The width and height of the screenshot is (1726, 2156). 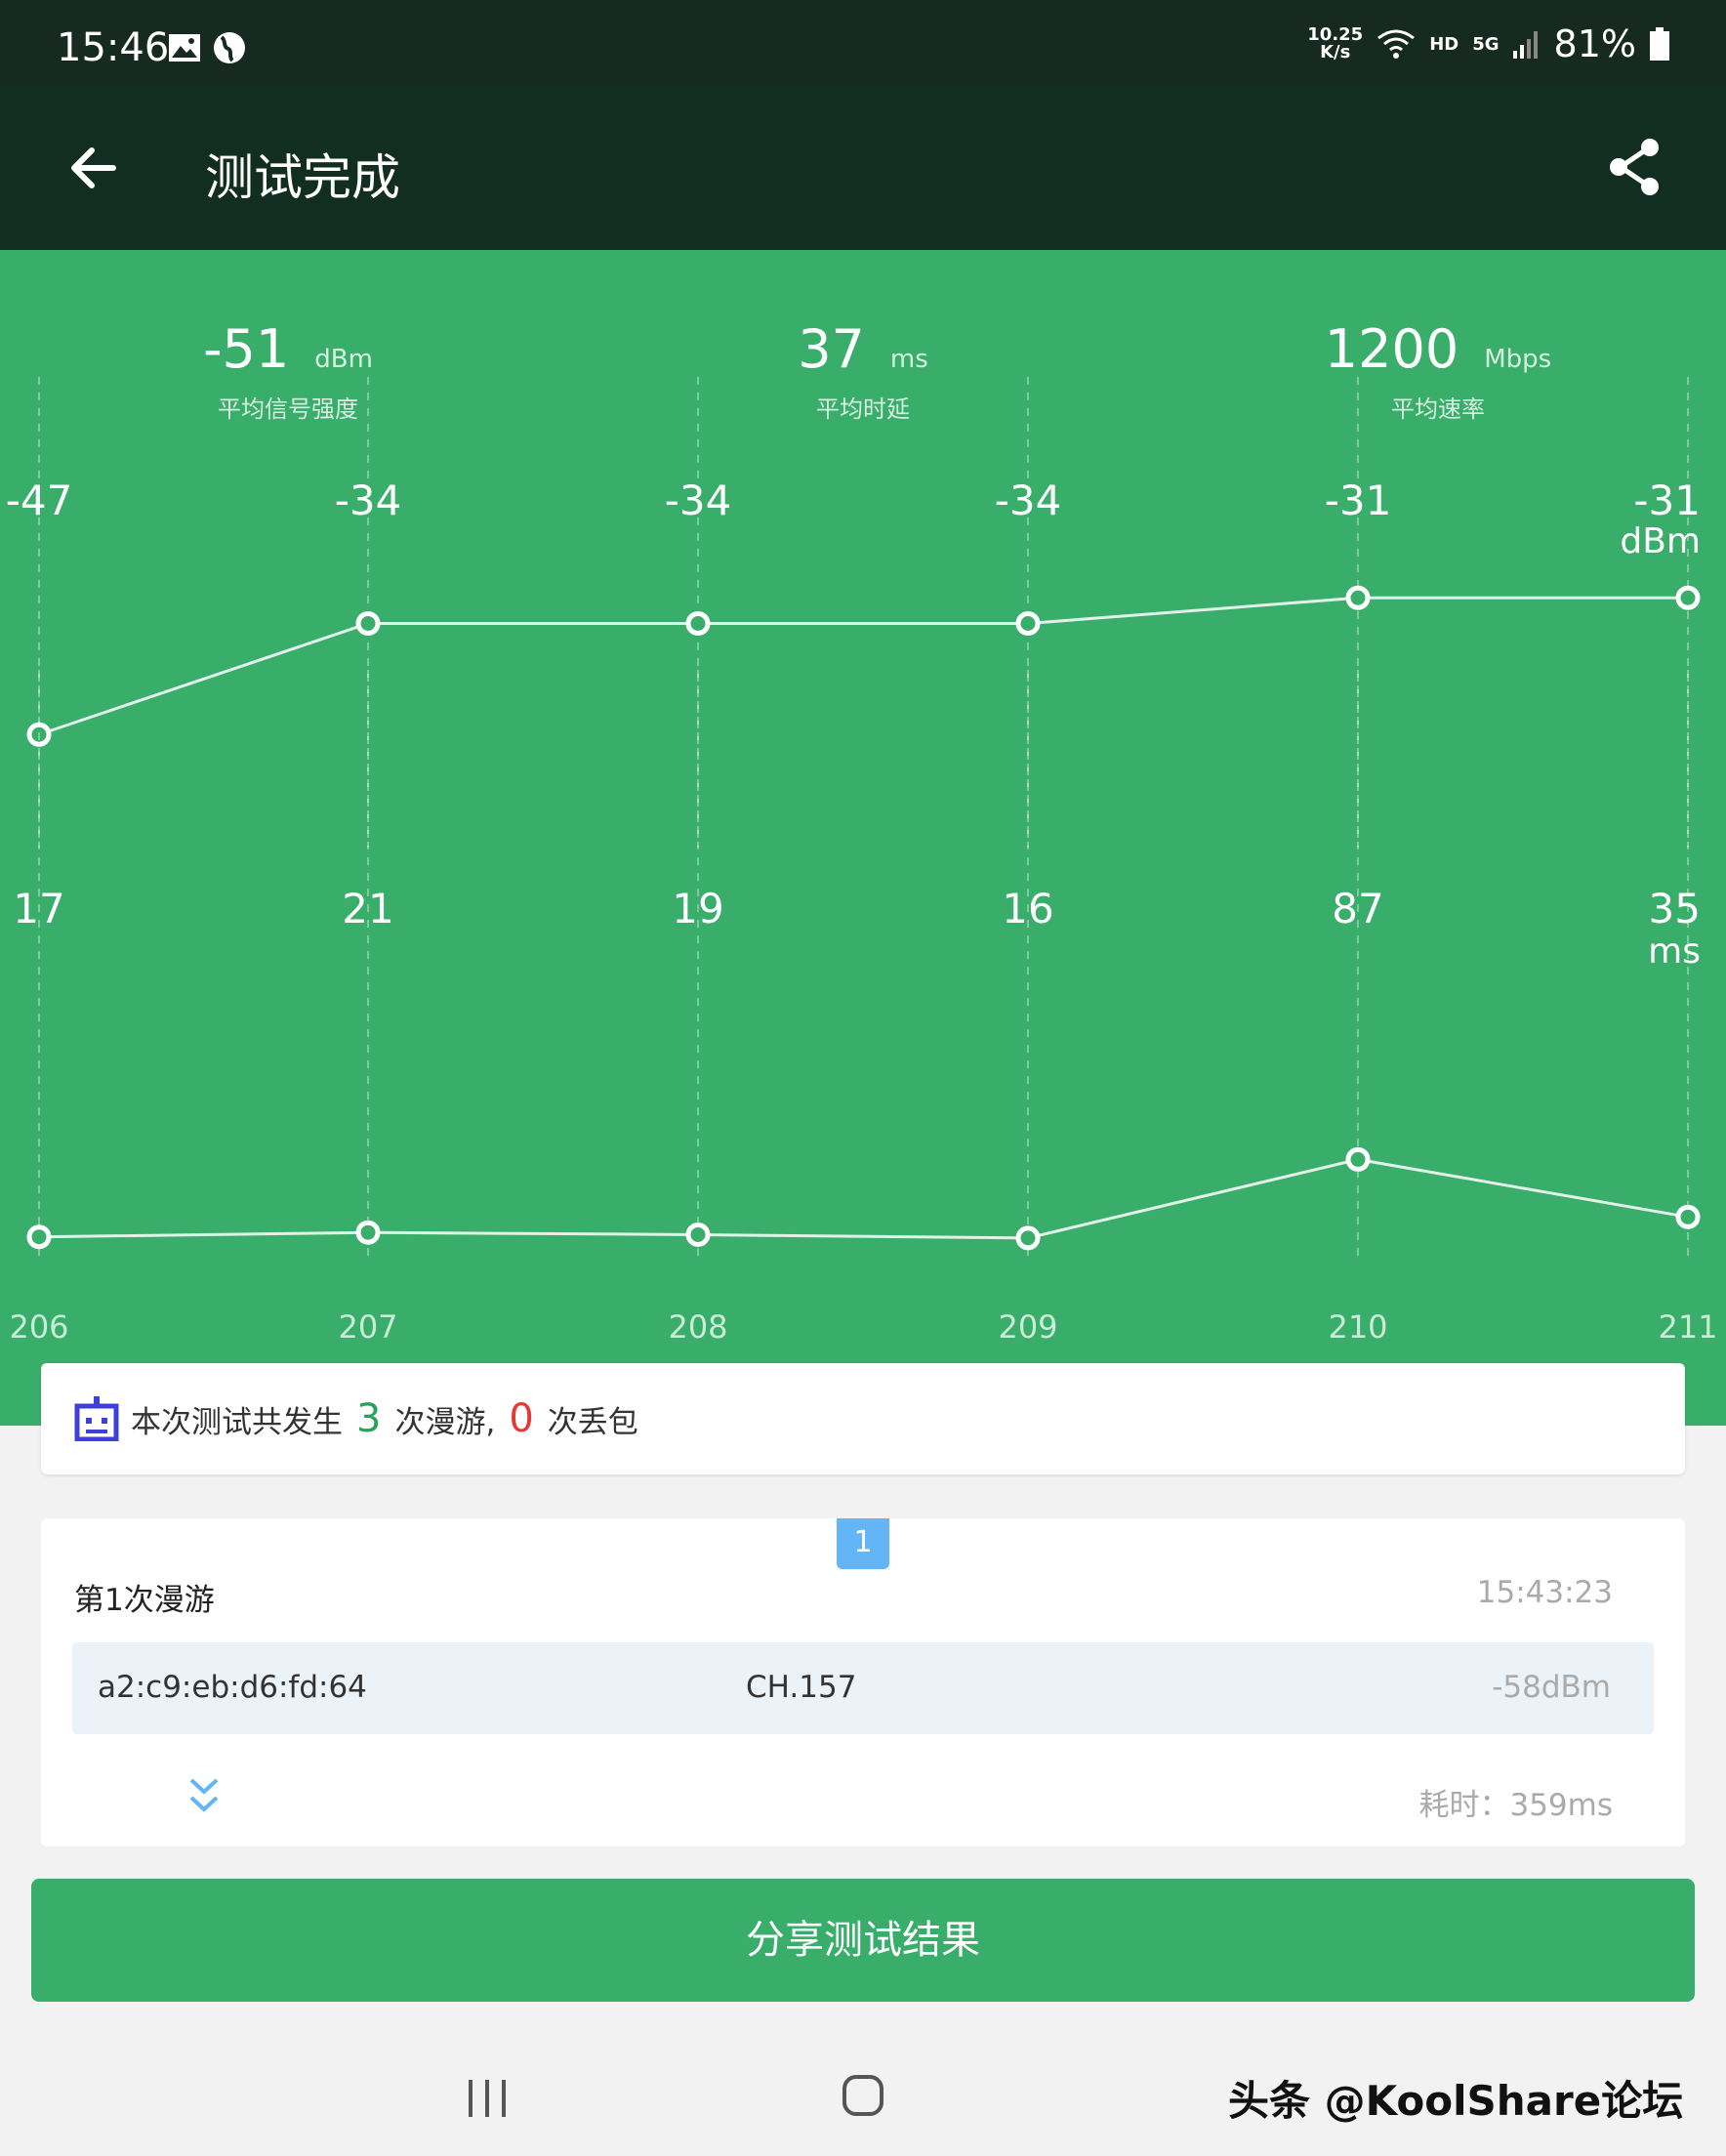 I want to click on roam-ap-row: a2:c9:eb:d6:fd:64 CH.157 -58dBm, so click(x=863, y=1688).